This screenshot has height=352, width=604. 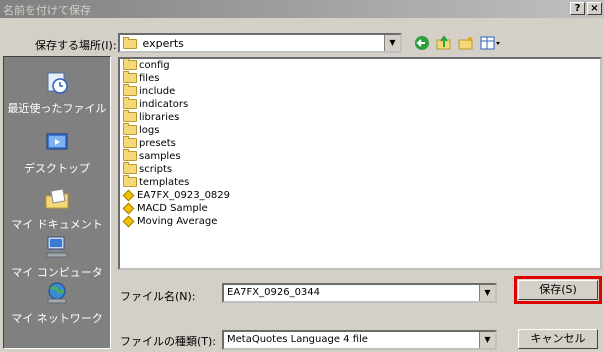 I want to click on close-button: ×, so click(x=594, y=8).